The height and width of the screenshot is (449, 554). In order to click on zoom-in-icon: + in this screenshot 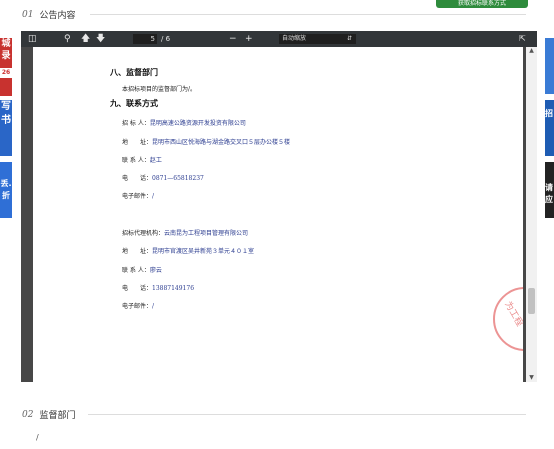, I will do `click(249, 39)`.